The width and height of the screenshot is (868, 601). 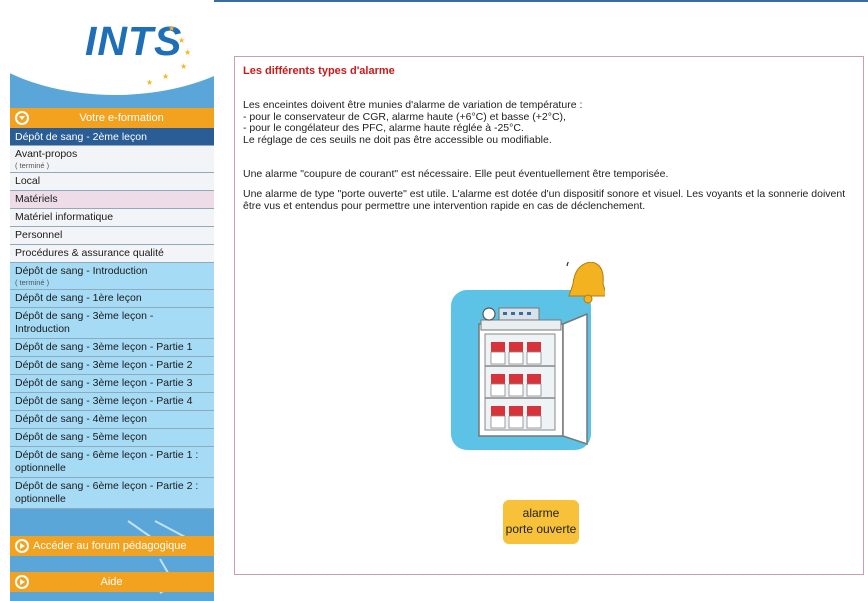 What do you see at coordinates (528, 356) in the screenshot?
I see `fridge-alarm-illustration` at bounding box center [528, 356].